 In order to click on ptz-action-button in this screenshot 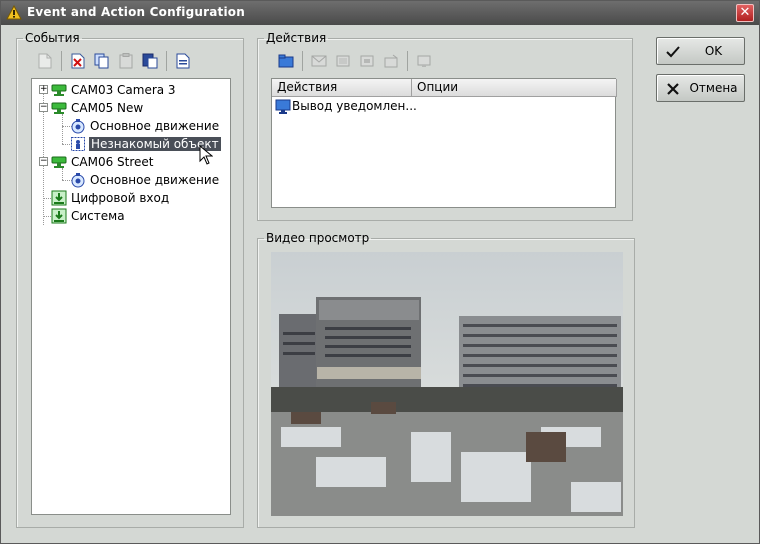, I will do `click(367, 61)`.